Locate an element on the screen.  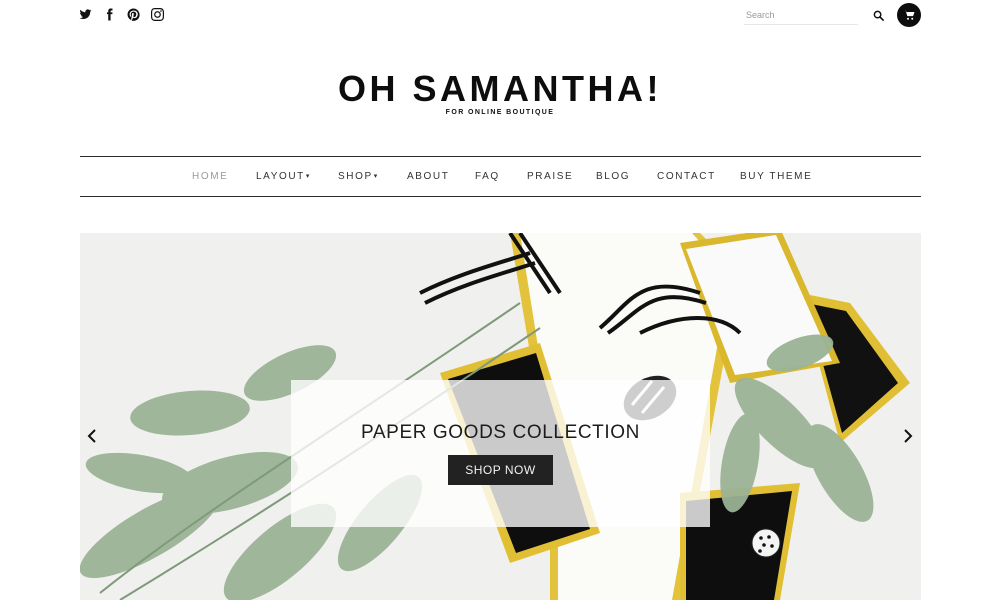
nav-item-buy-theme: BUY THEME is located at coordinates (776, 176).